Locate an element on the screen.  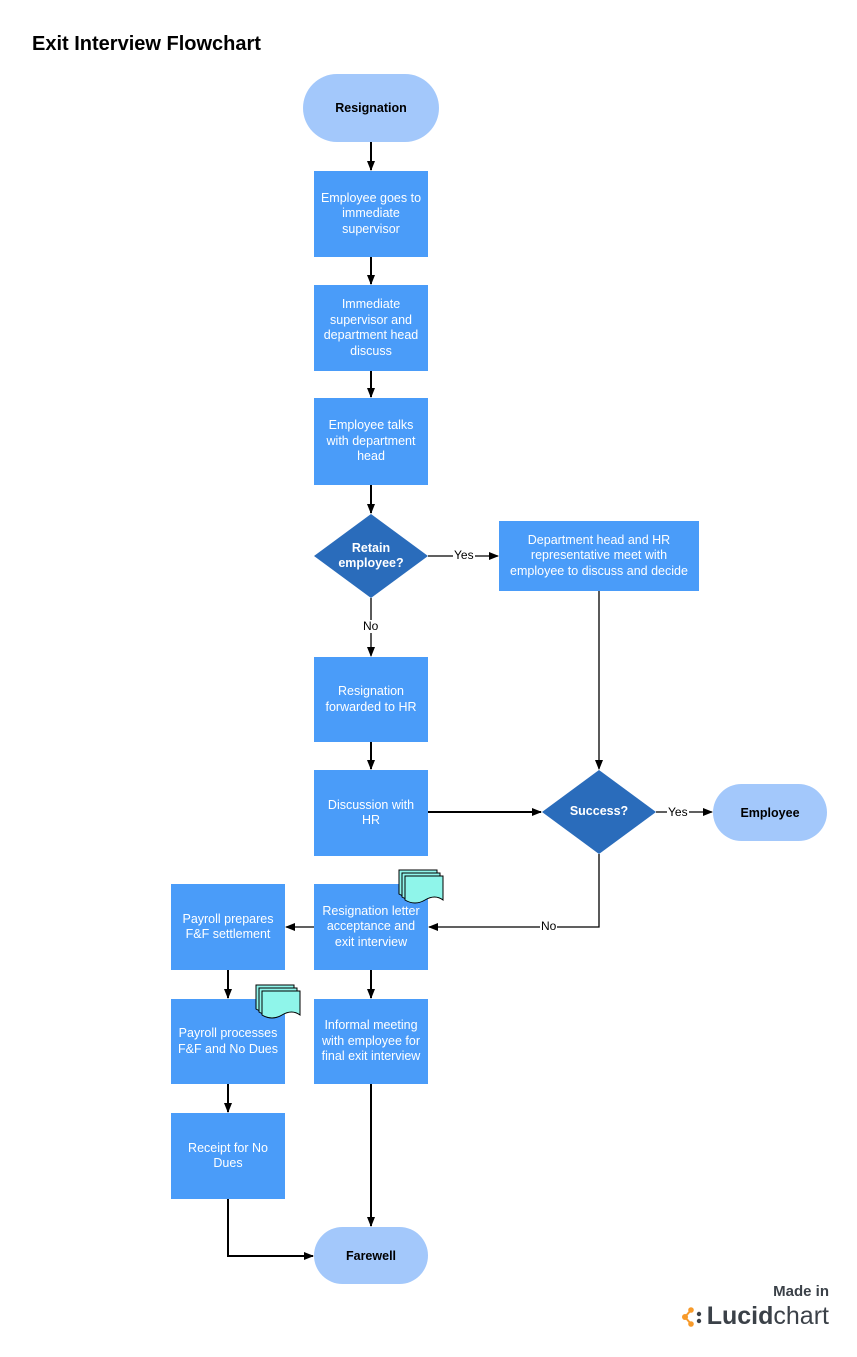
process-goes-to-supervisor-label: Employee goes to immediate supervisor is located at coordinates (371, 213).